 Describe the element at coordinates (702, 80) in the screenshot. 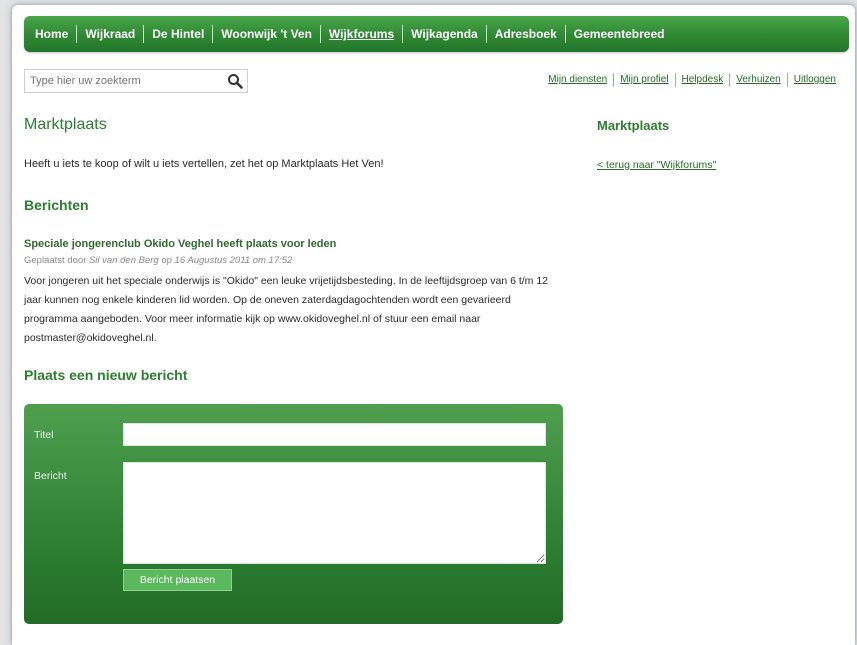

I see `link-helpdesk: Helpdesk` at that location.